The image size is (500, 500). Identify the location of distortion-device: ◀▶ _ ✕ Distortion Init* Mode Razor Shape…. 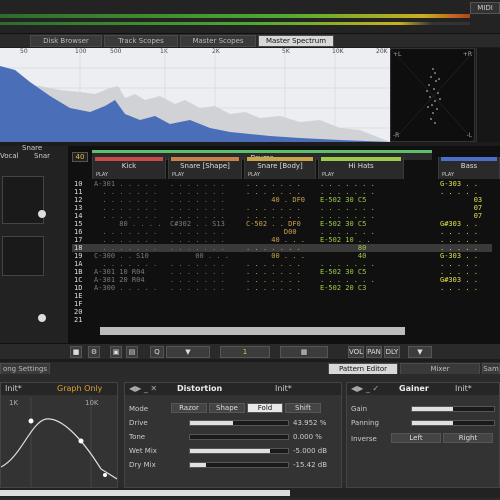
(233, 435).